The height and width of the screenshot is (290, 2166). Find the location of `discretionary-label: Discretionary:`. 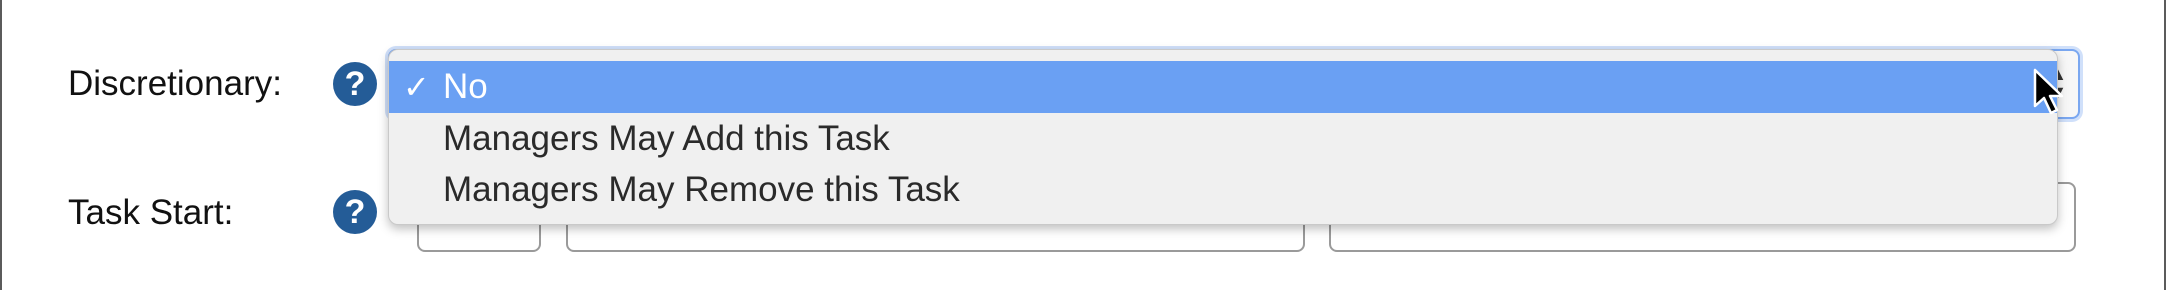

discretionary-label: Discretionary: is located at coordinates (175, 83).